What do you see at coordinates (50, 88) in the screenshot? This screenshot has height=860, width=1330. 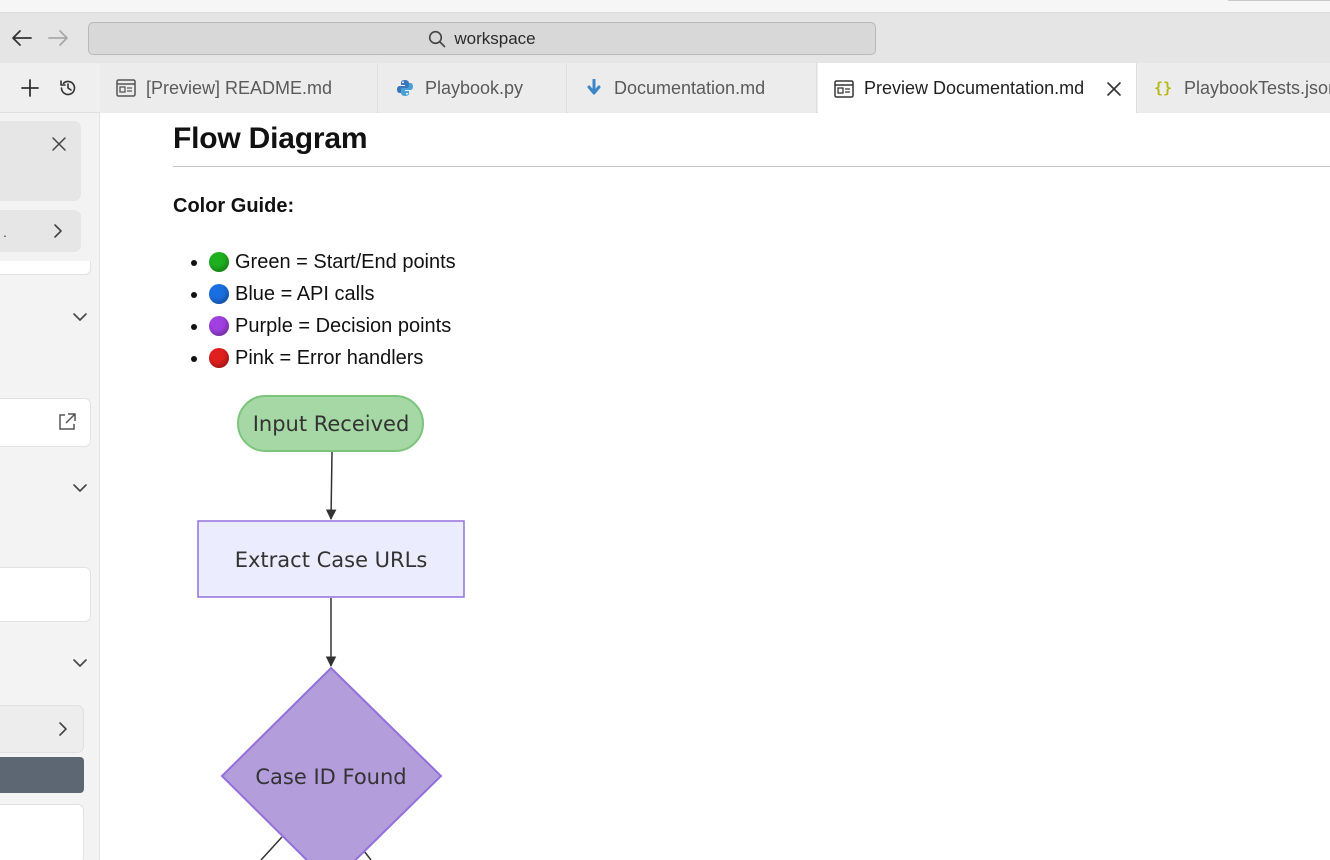 I see `tab-actions` at bounding box center [50, 88].